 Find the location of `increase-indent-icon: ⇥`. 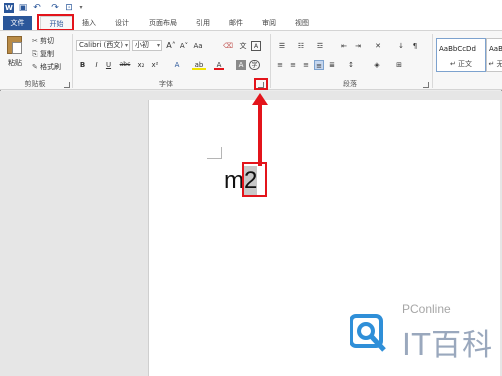

increase-indent-icon: ⇥ is located at coordinates (358, 46).